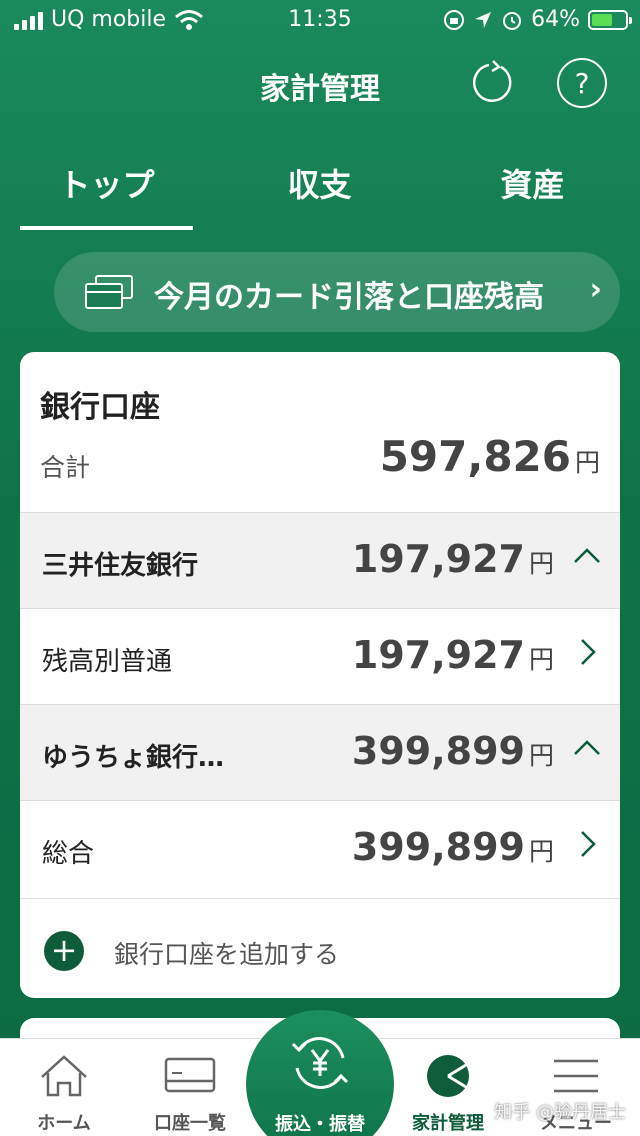 The image size is (640, 1136). Describe the element at coordinates (109, 292) in the screenshot. I see `card-wallet-icon` at that location.